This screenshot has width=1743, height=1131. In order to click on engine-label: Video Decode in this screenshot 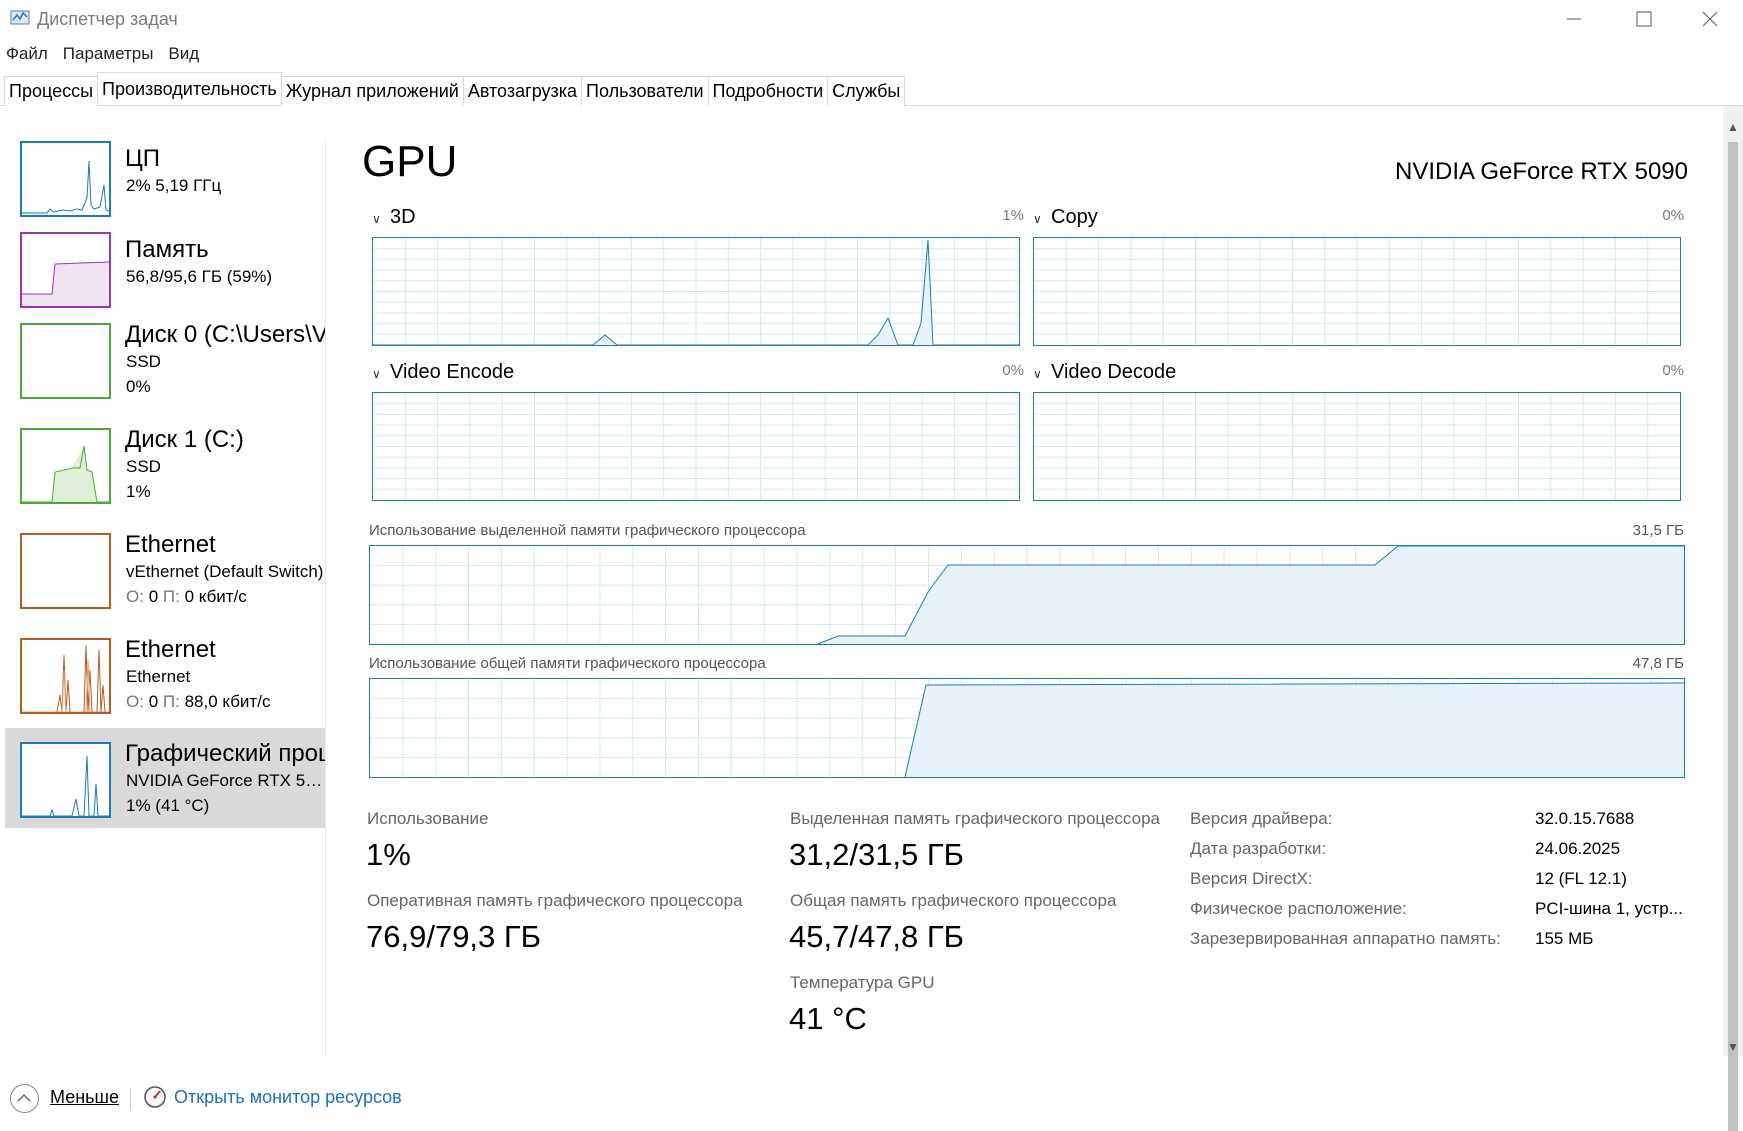, I will do `click(1114, 372)`.